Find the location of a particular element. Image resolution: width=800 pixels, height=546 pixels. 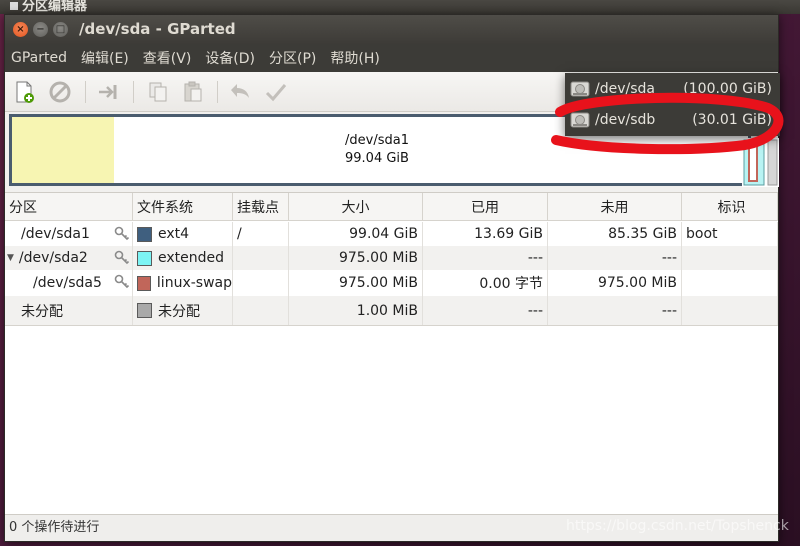

device-name: /dev/sda is located at coordinates (625, 89).